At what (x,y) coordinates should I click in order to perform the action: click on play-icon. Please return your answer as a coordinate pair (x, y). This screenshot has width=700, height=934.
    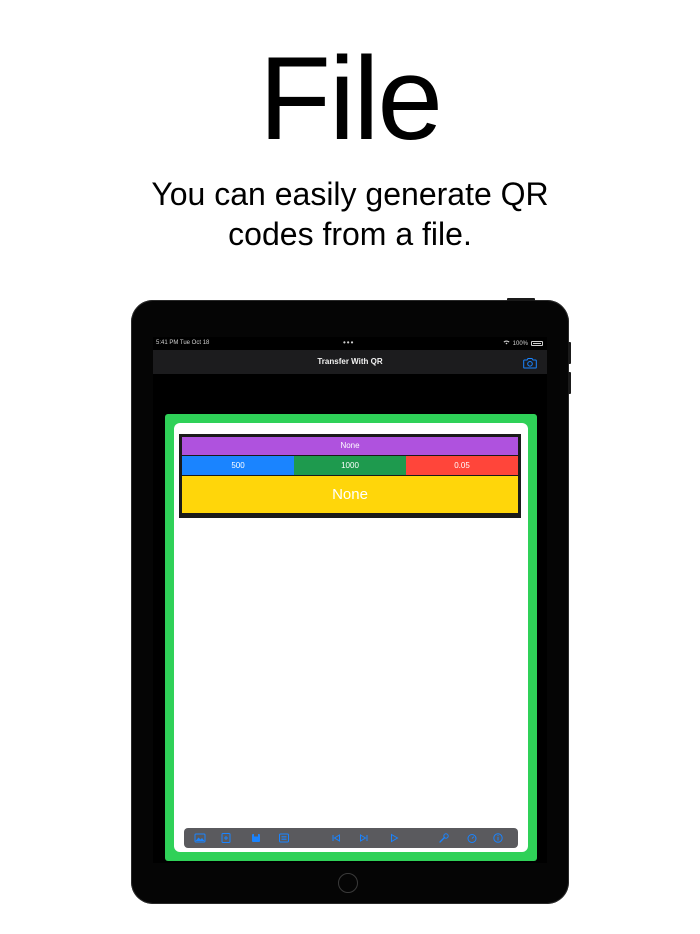
    Looking at the image, I should click on (394, 838).